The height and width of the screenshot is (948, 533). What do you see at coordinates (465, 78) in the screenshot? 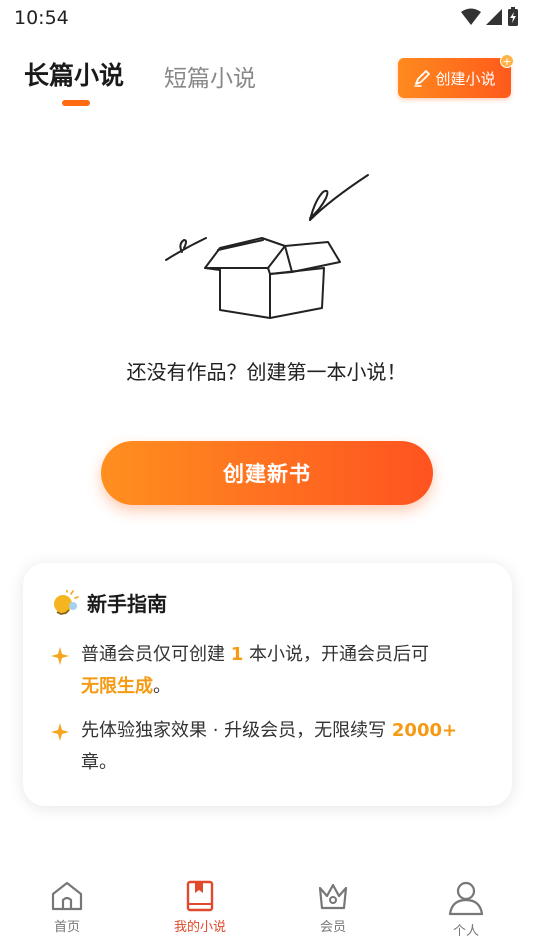
I see `create-novel-label: 创建小说` at bounding box center [465, 78].